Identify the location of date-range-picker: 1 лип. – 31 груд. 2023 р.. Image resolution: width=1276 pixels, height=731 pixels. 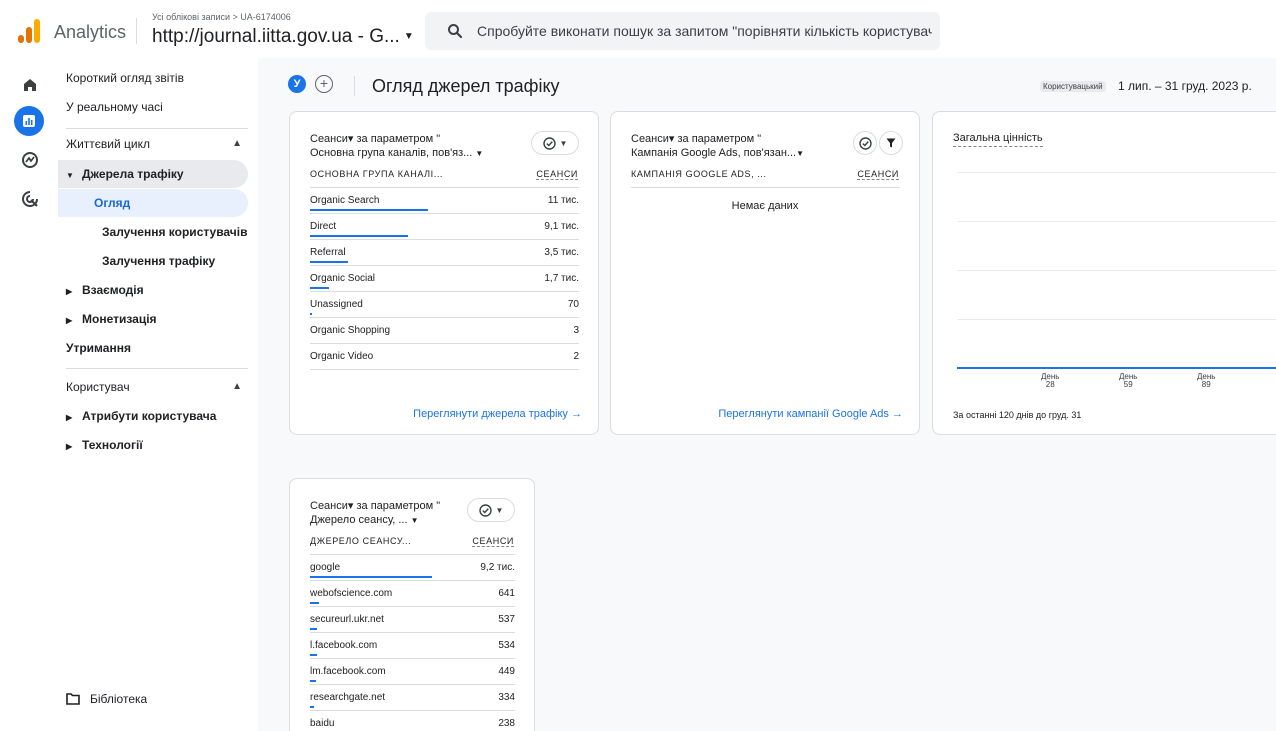
(1185, 86).